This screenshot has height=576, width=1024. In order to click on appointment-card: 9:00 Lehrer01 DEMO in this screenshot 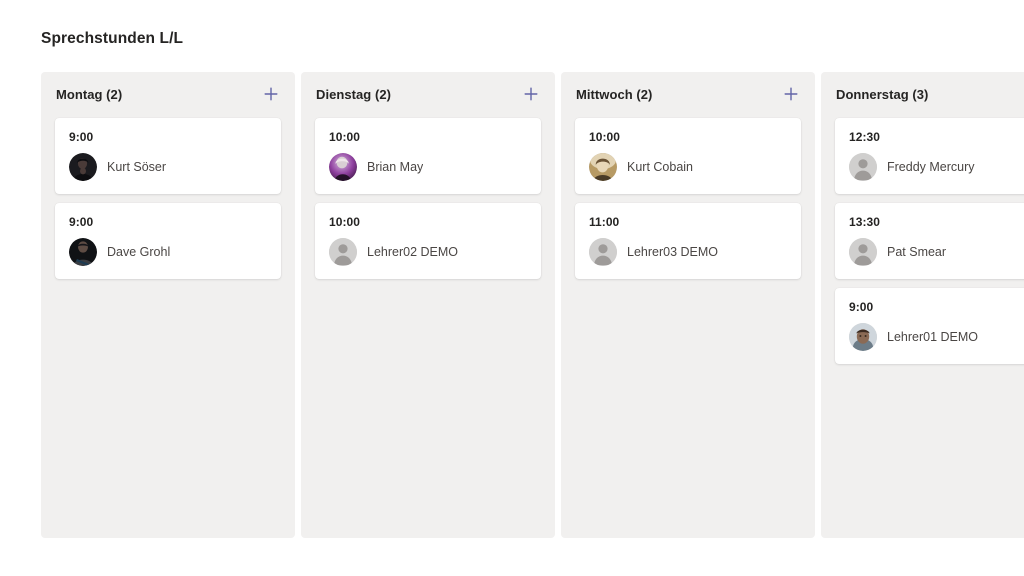, I will do `click(929, 326)`.